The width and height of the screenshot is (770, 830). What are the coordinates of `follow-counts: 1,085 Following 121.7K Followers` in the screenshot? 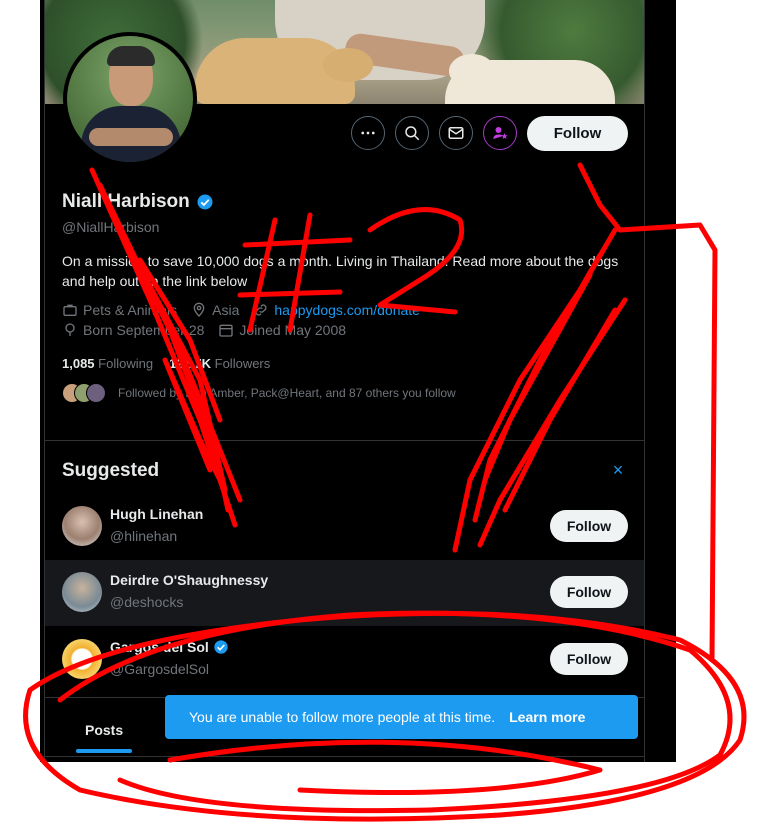 It's located at (166, 363).